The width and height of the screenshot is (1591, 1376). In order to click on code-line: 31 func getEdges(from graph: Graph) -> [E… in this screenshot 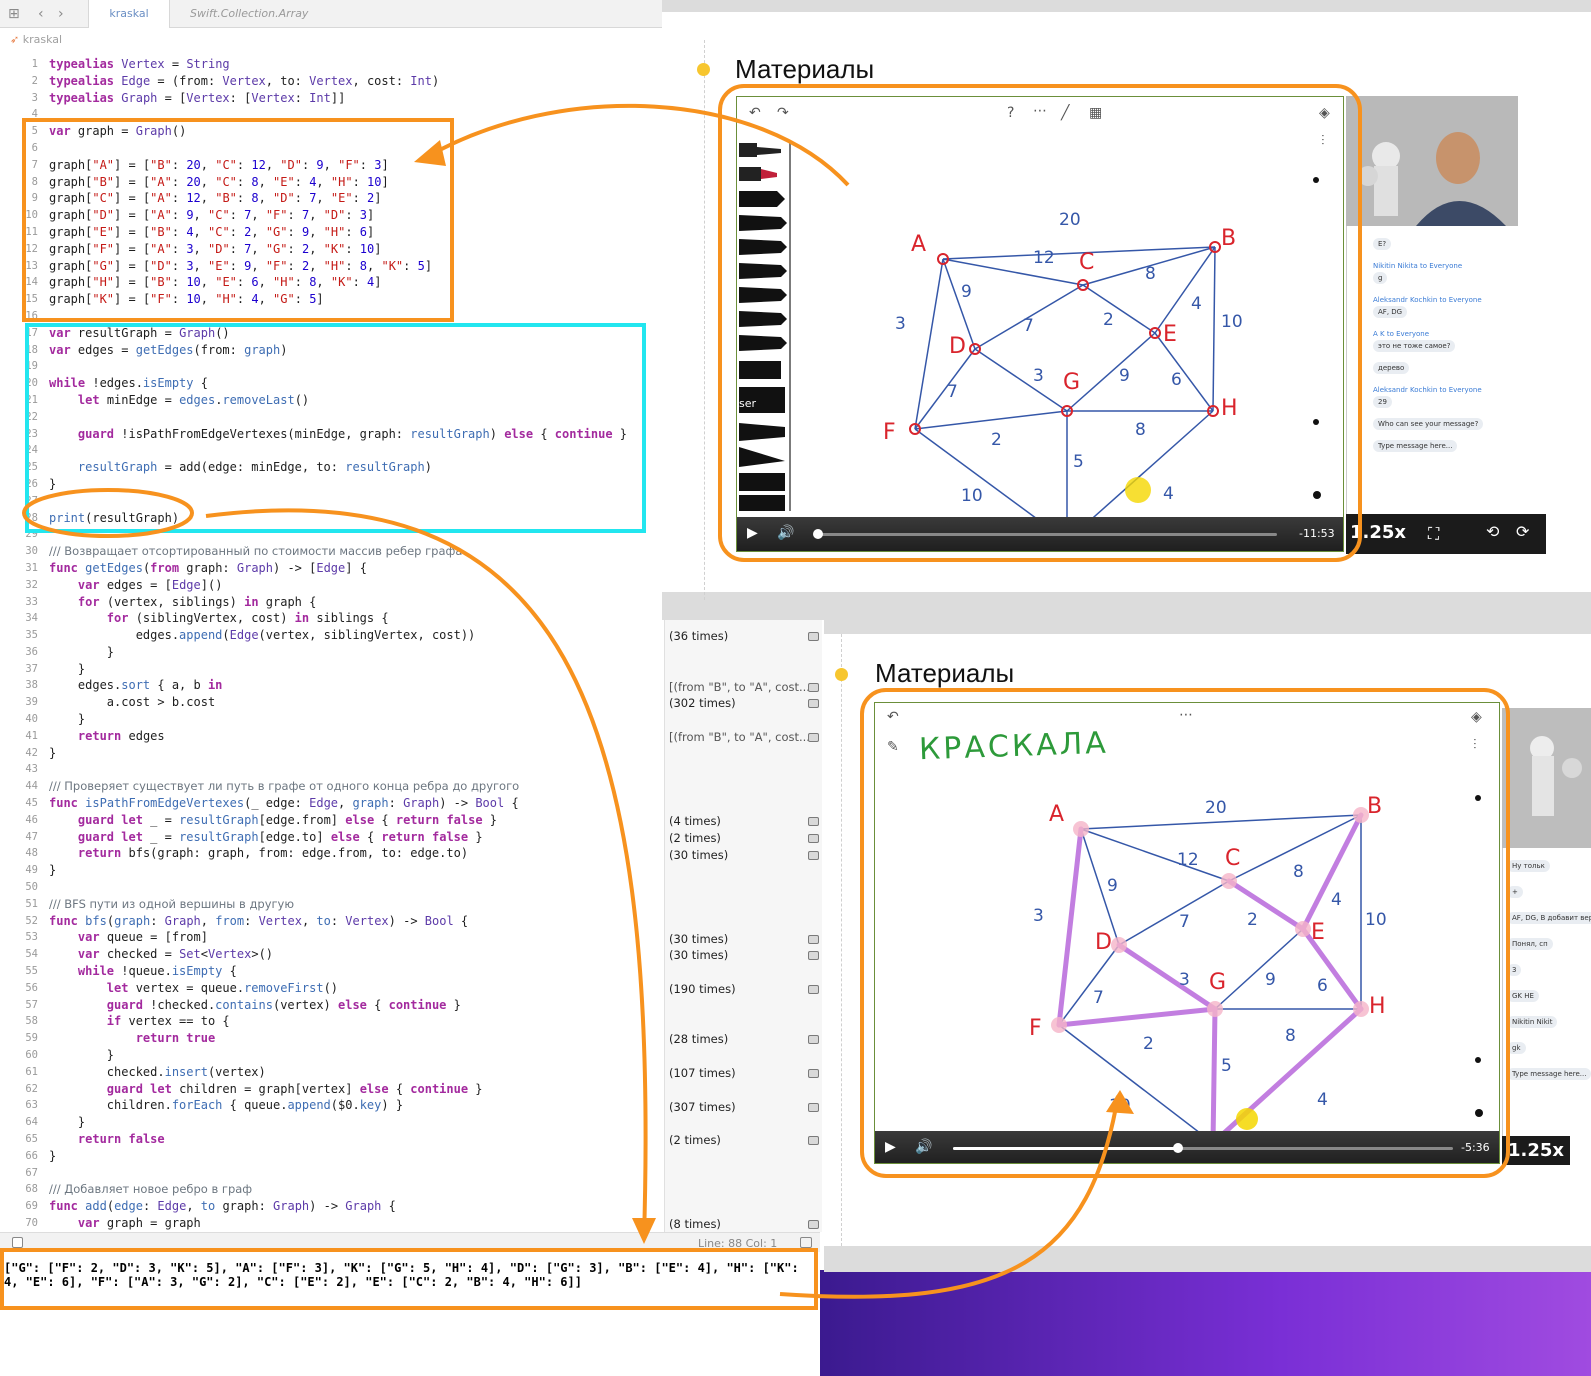, I will do `click(332, 568)`.